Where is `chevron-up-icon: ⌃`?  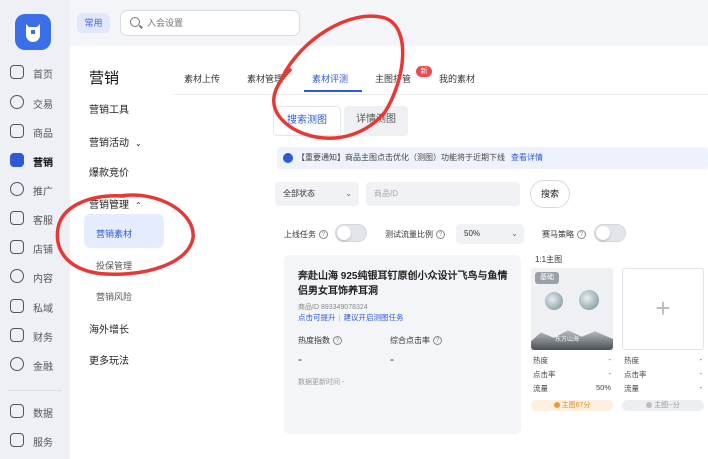
chevron-up-icon: ⌃ is located at coordinates (138, 205).